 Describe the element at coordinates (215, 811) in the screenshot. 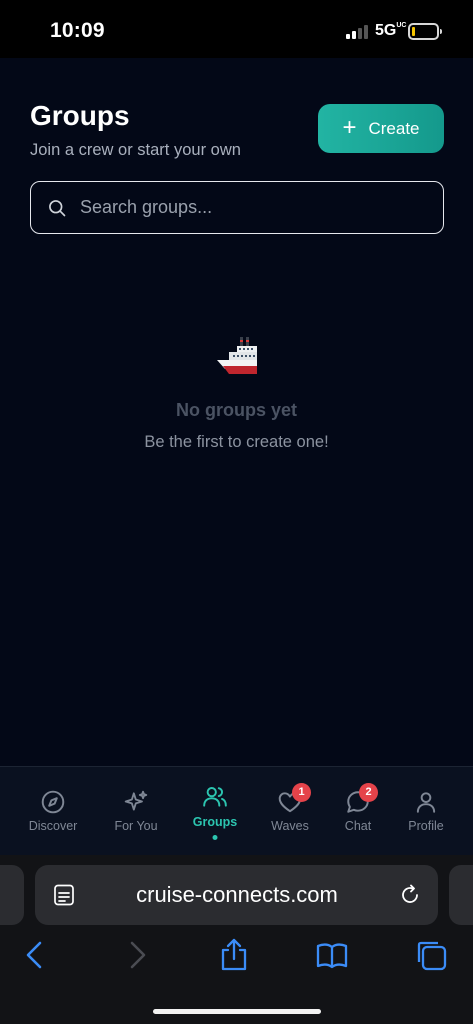

I see `tab-groups: Groups` at that location.